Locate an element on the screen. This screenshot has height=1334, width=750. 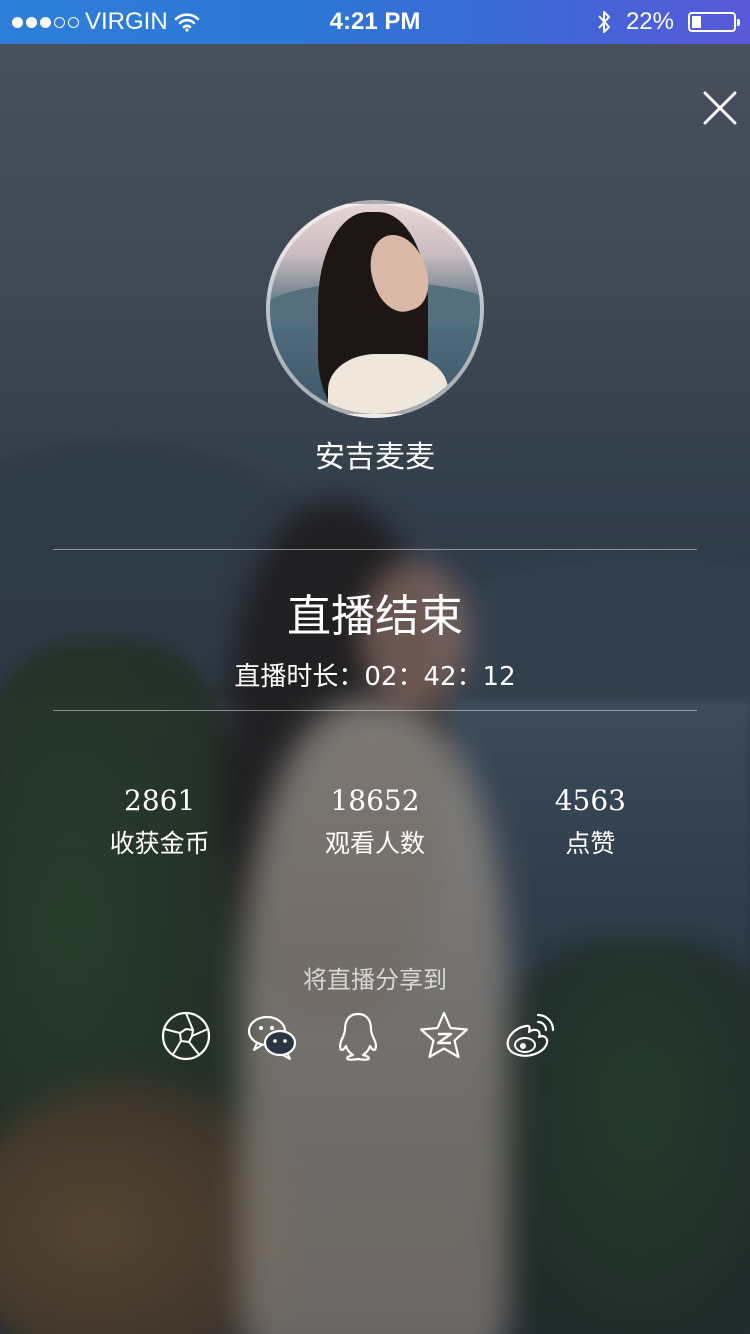
live-duration: 直播时长：02：42：12 is located at coordinates (375, 674).